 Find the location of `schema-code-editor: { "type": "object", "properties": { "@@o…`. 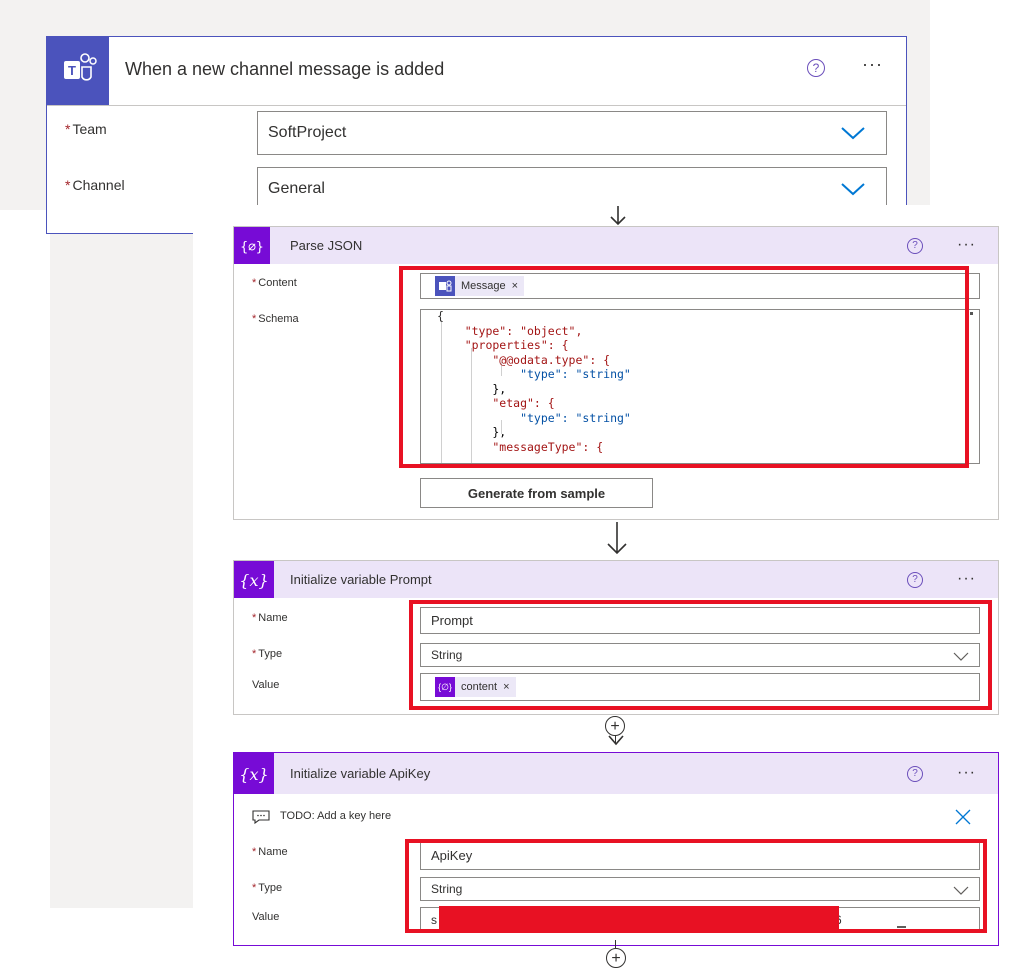

schema-code-editor: { "type": "object", "properties": { "@@o… is located at coordinates (700, 386).